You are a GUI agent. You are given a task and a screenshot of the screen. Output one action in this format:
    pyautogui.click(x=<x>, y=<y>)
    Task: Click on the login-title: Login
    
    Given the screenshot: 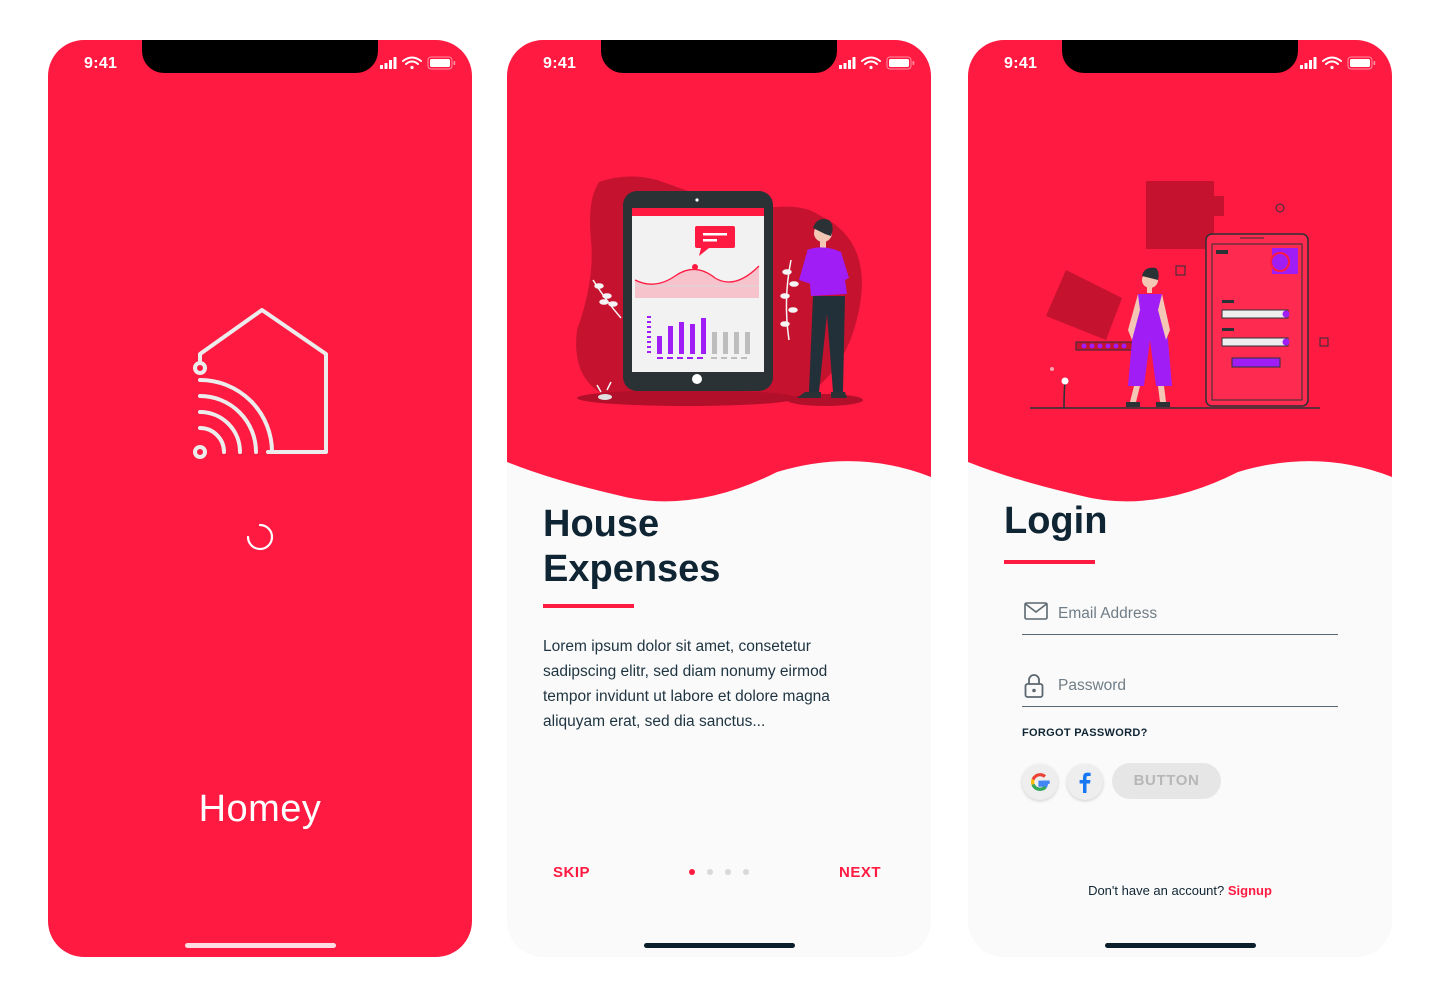 What is the action you would take?
    pyautogui.click(x=1056, y=521)
    